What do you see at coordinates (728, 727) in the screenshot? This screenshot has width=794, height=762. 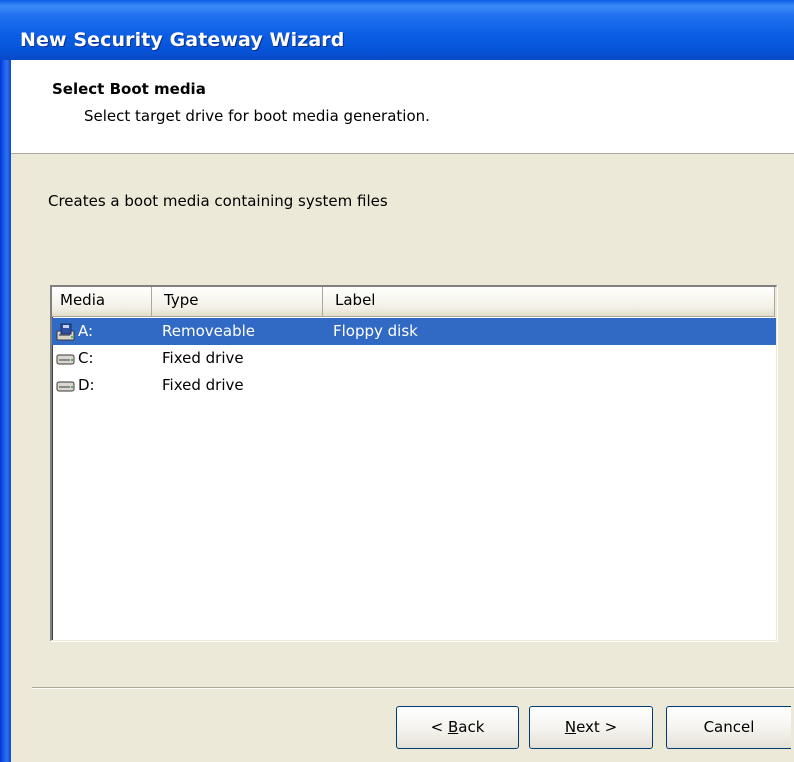 I see `cancel-button: Cancel` at bounding box center [728, 727].